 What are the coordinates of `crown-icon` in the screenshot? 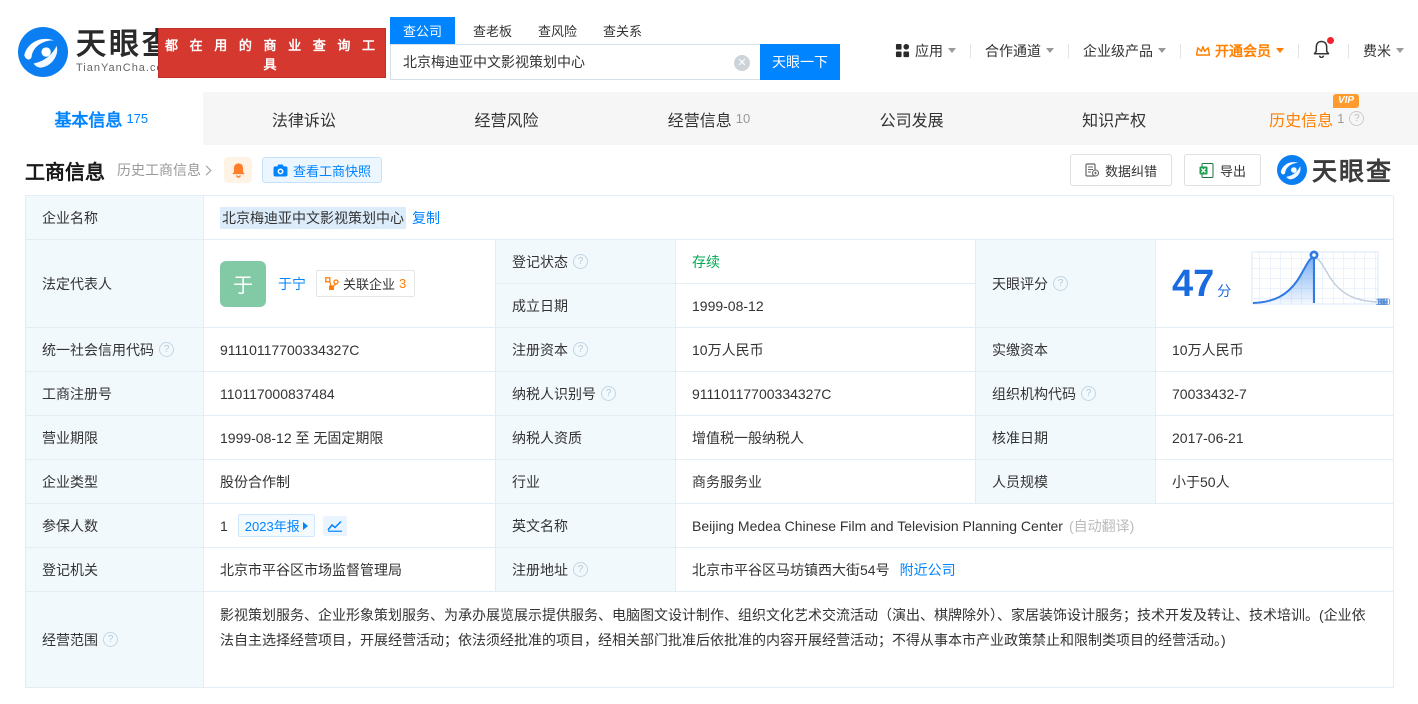 It's located at (1203, 50).